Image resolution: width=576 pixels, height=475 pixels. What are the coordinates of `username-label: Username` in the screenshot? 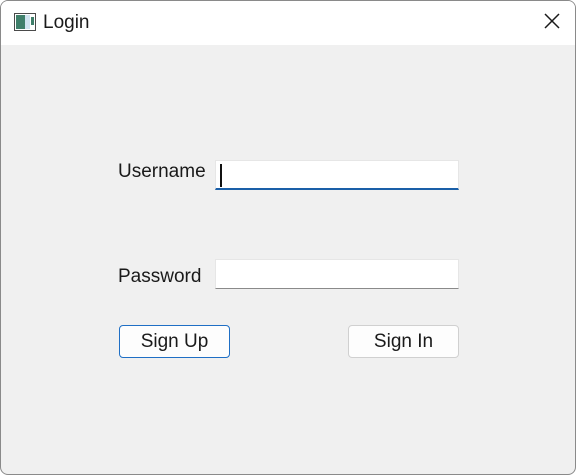 It's located at (162, 171).